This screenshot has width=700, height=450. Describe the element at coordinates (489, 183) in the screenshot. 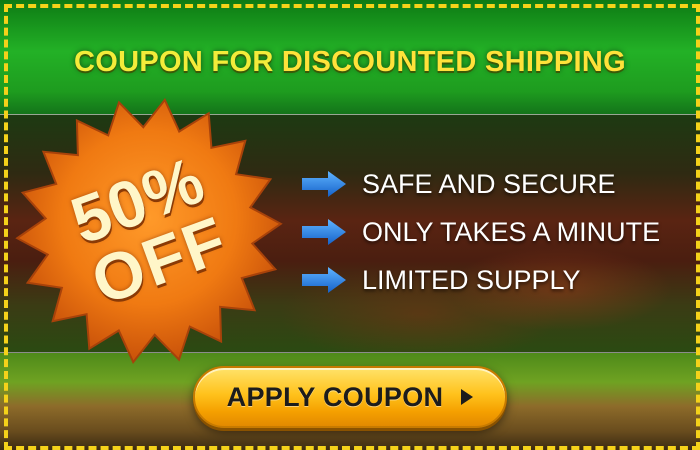

I see `feature-label: SAFE AND SECURE` at that location.